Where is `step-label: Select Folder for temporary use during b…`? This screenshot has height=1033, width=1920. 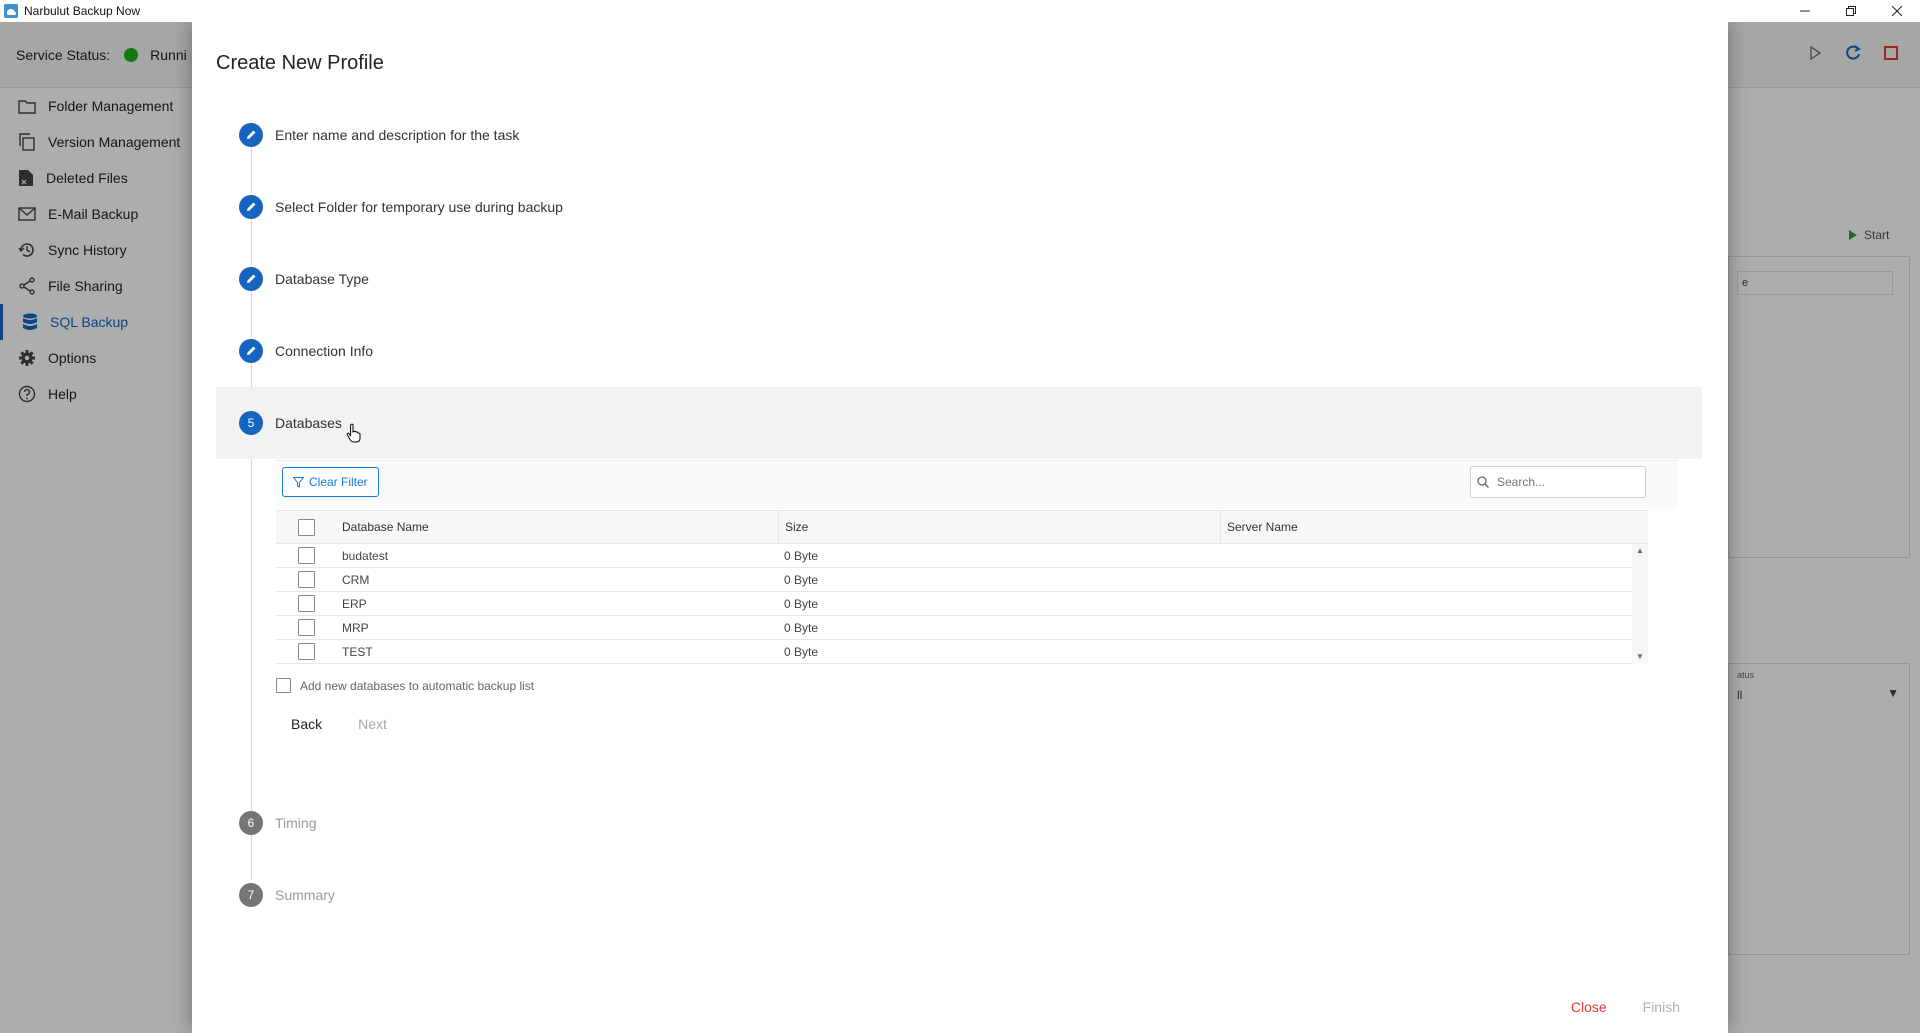 step-label: Select Folder for temporary use during b… is located at coordinates (419, 207).